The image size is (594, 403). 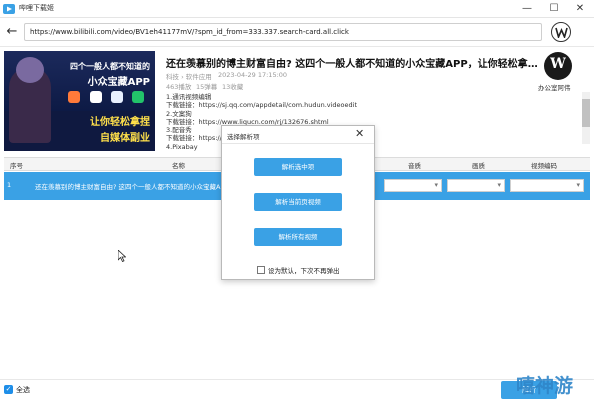 I want to click on row-index: 1, so click(x=9, y=185).